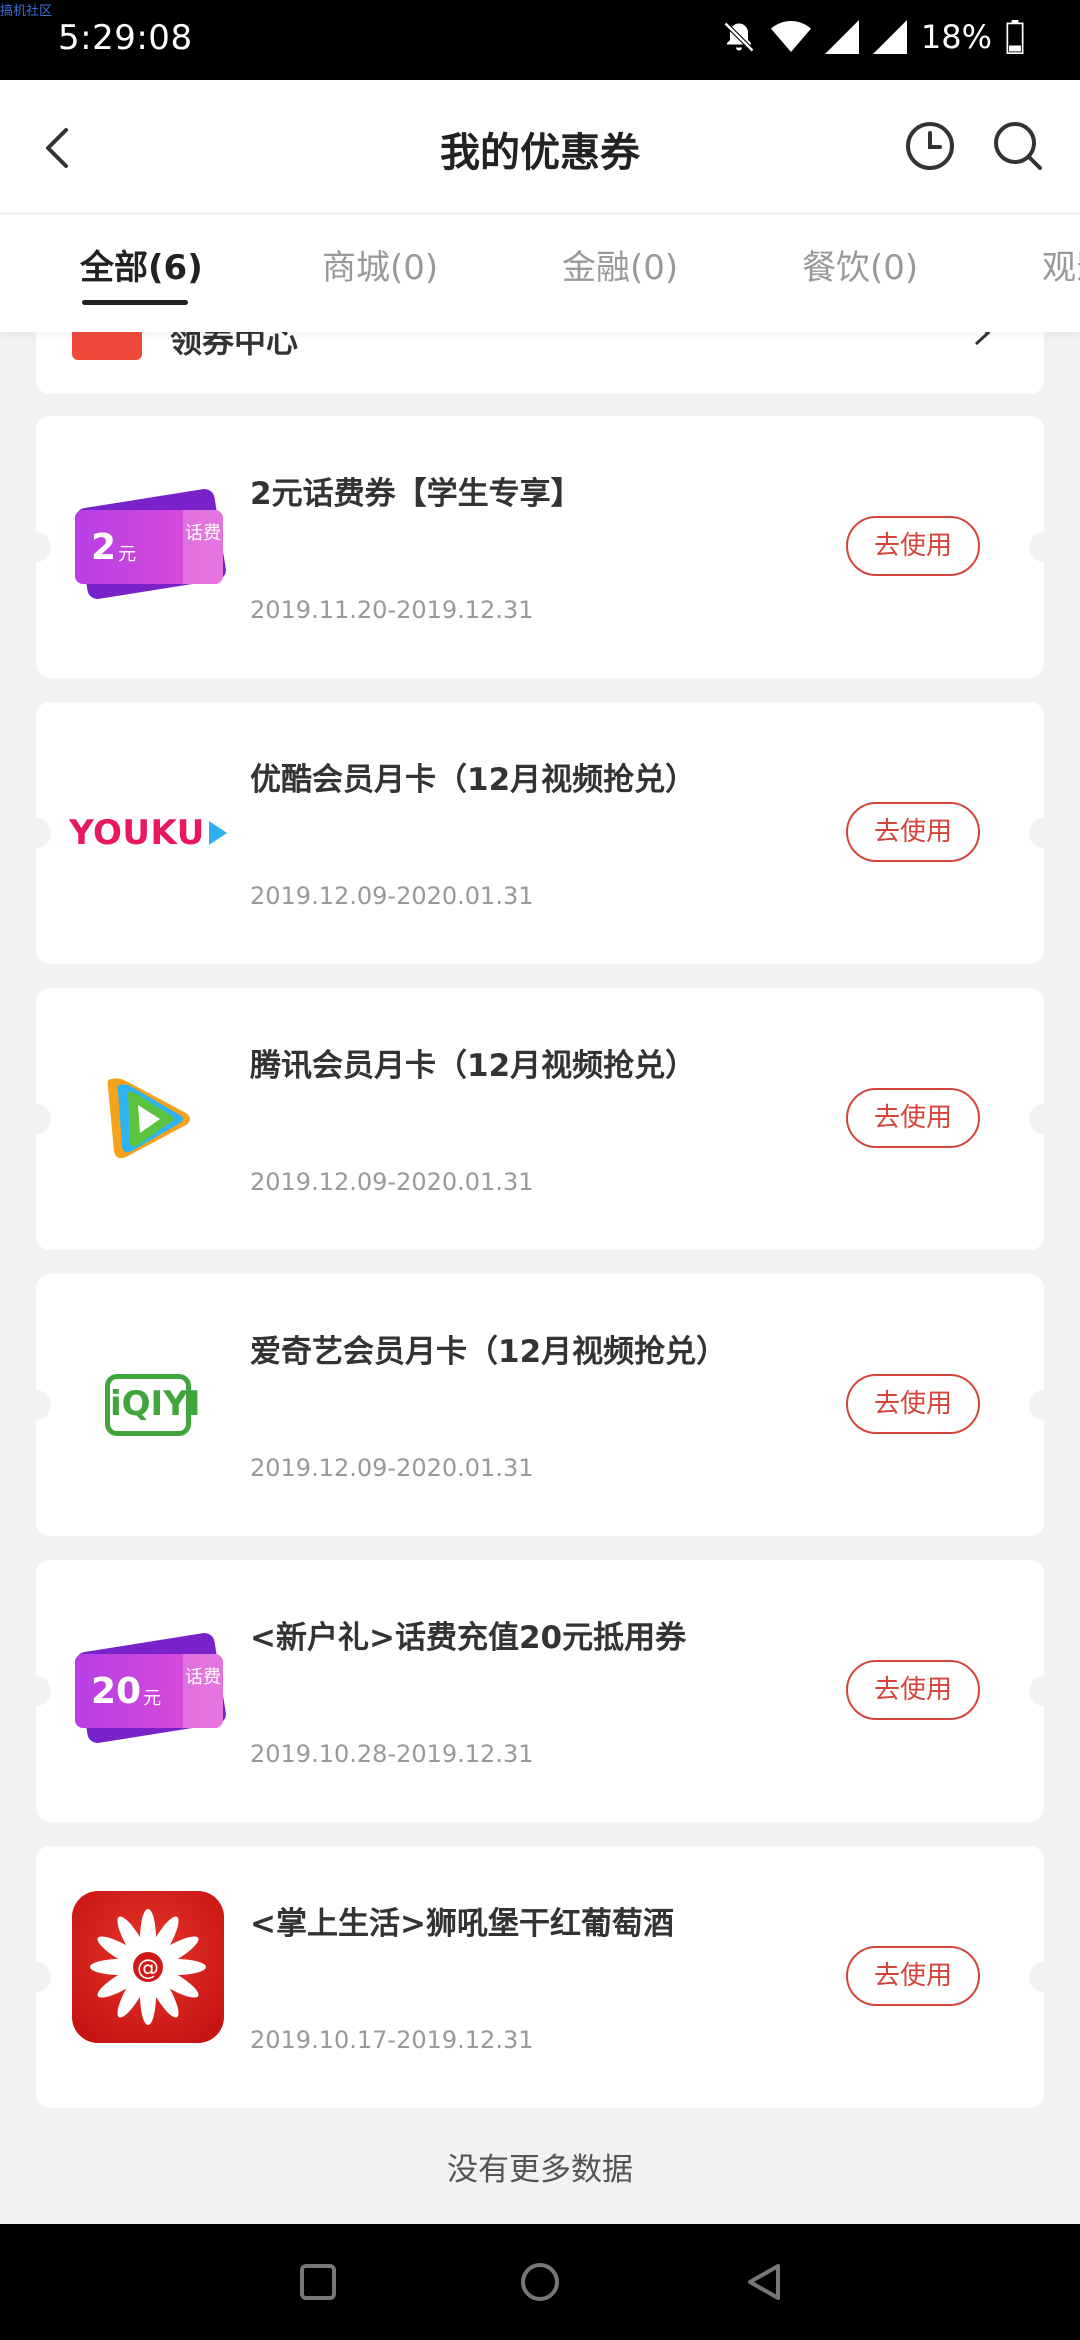 The height and width of the screenshot is (2340, 1080). I want to click on tencent-video-logo-icon, so click(148, 1119).